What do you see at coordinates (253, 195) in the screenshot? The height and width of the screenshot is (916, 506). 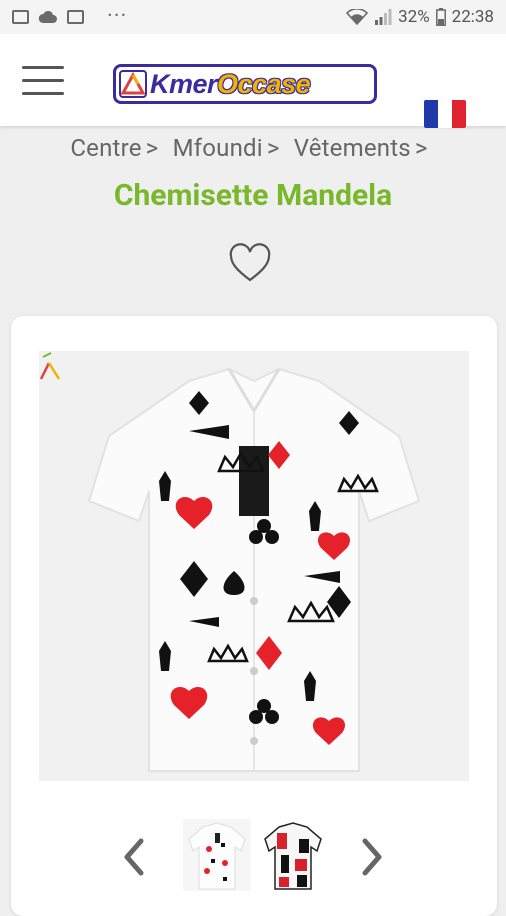 I see `product-title: Chemisette Mandela` at bounding box center [253, 195].